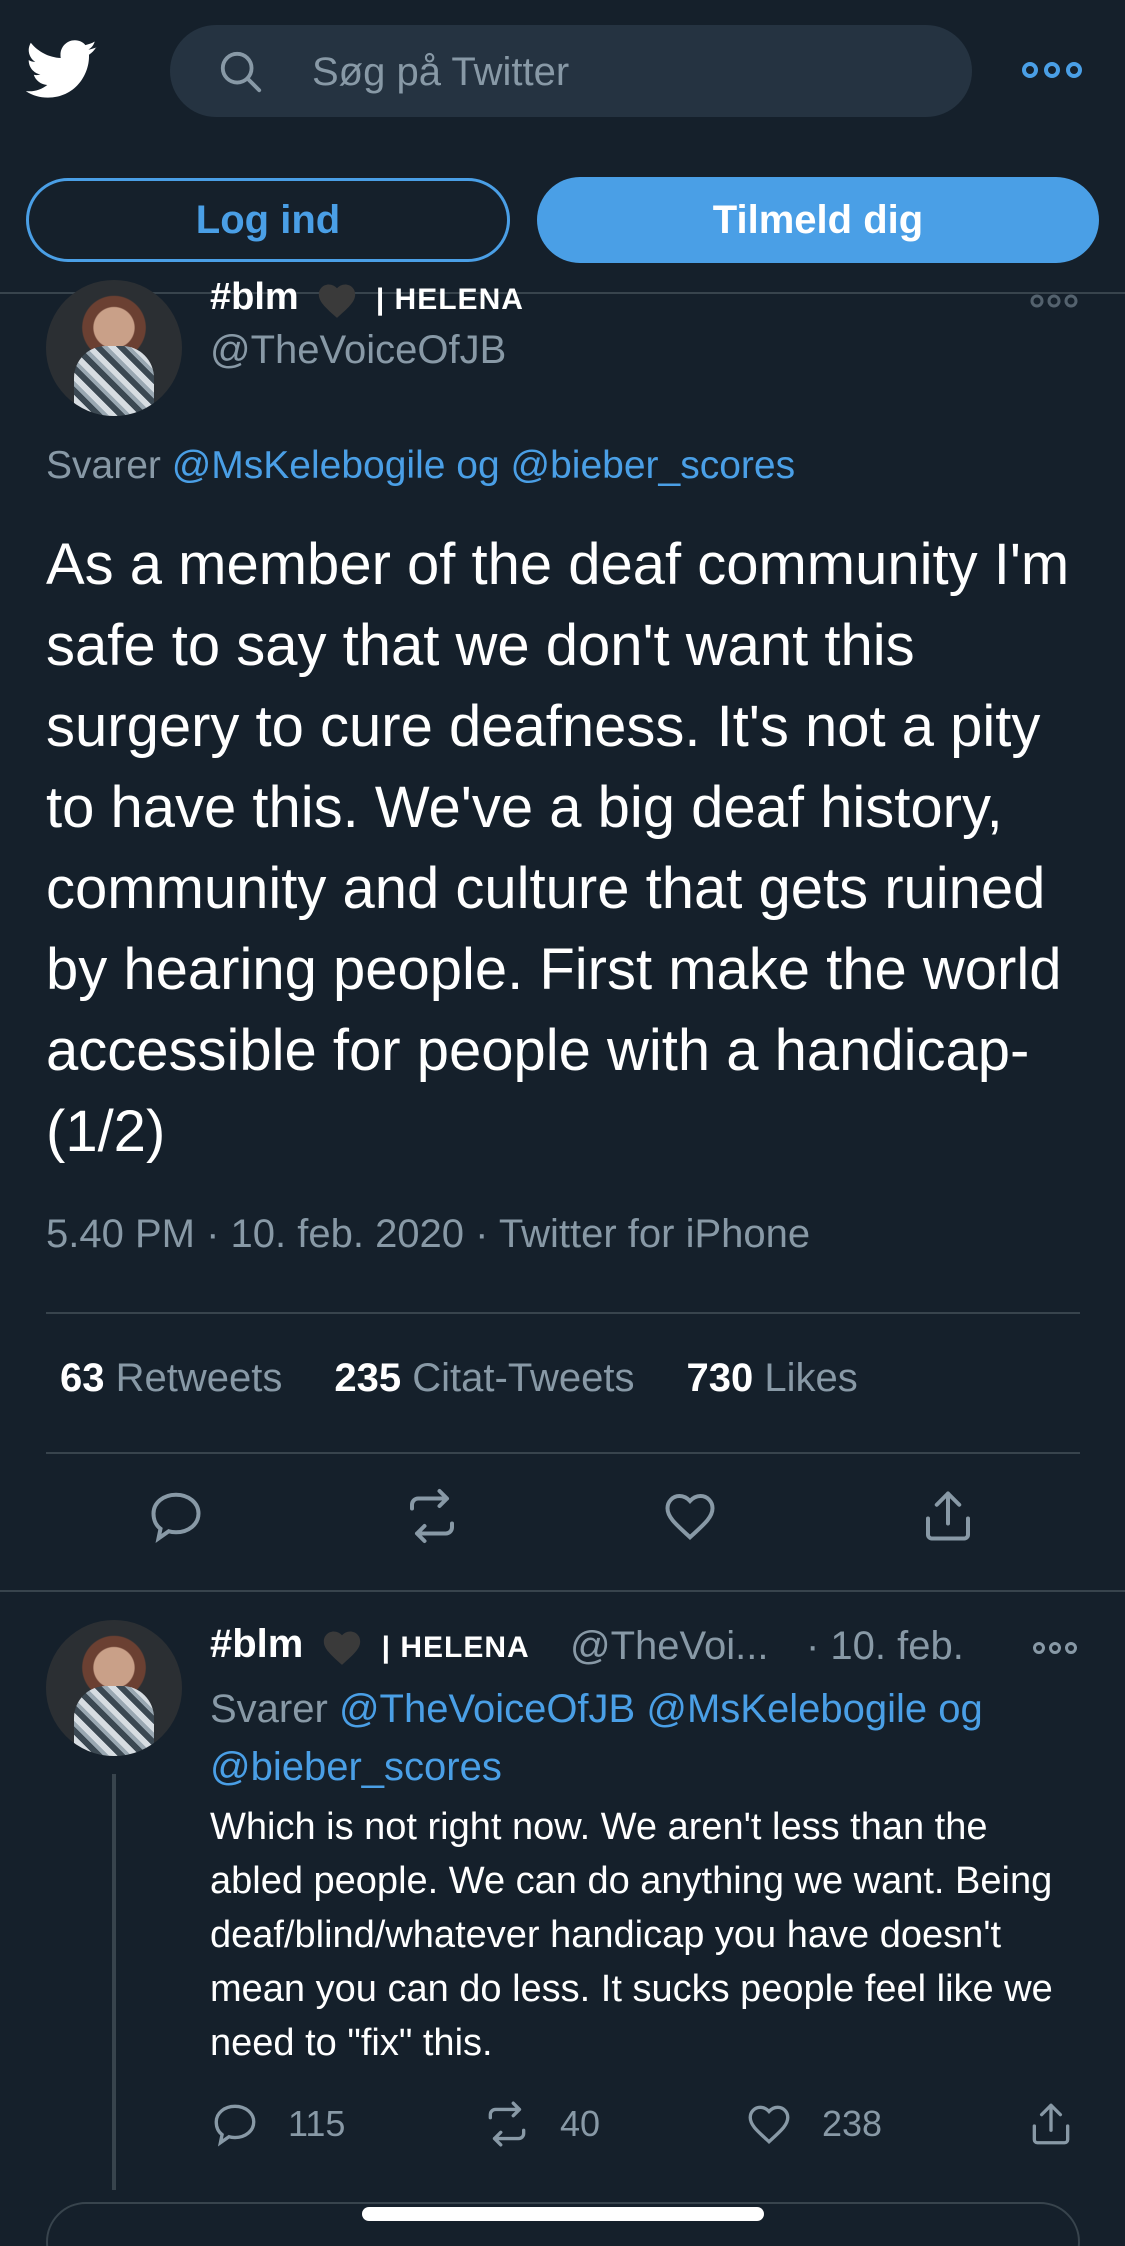  What do you see at coordinates (114, 1688) in the screenshot?
I see `reply-avatar` at bounding box center [114, 1688].